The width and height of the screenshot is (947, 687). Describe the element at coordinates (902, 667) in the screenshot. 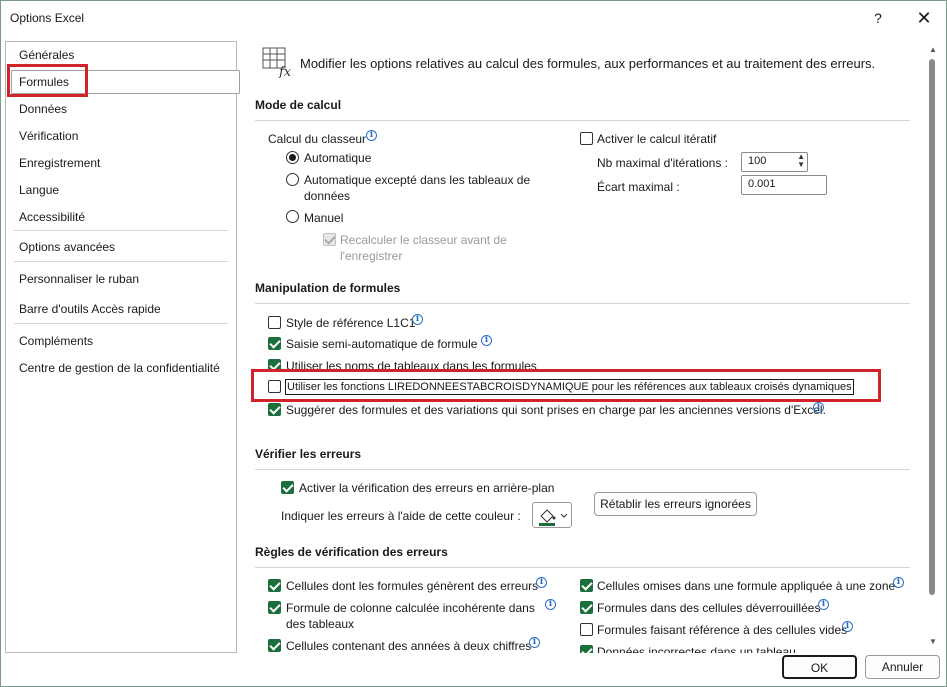

I see `cancel-button: Annuler` at that location.